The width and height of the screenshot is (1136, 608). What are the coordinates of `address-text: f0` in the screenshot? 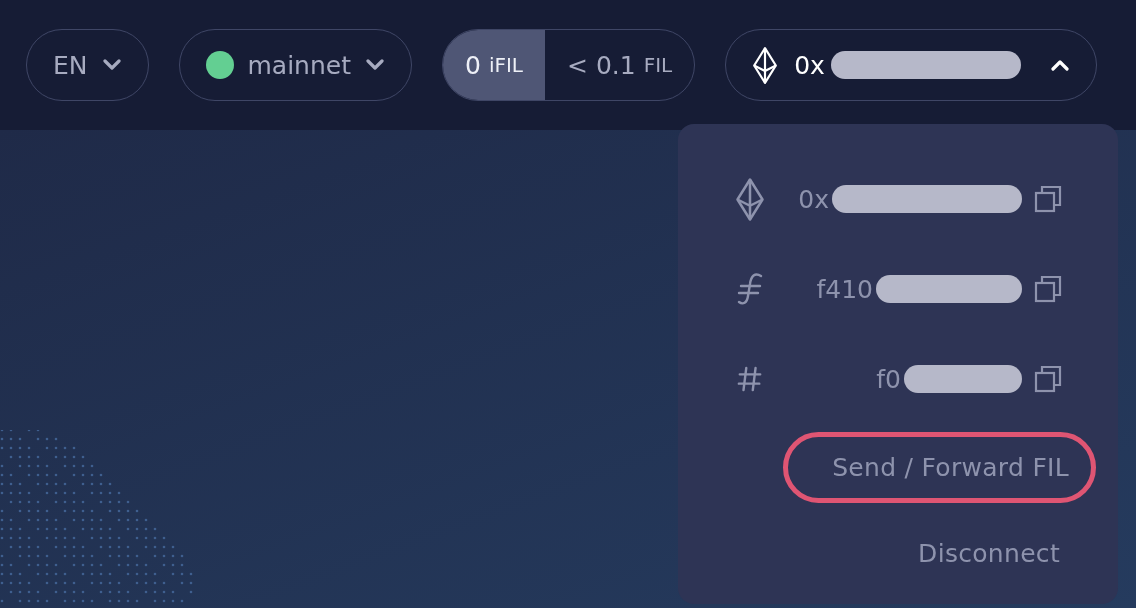 It's located at (888, 379).